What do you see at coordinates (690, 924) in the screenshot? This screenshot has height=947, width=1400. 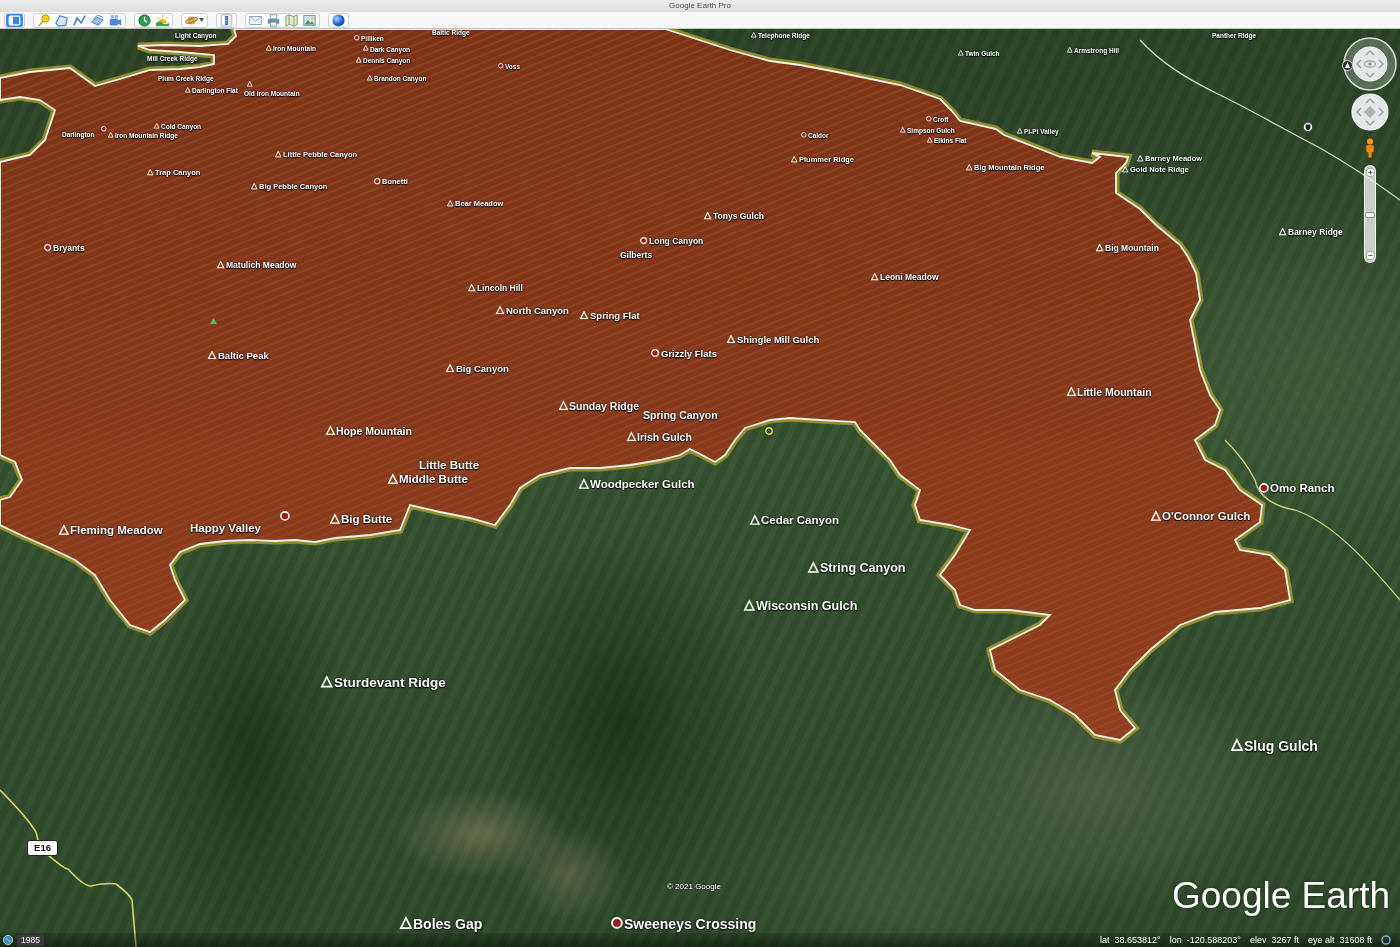 I see `place-label: Sweeneys Crossing` at bounding box center [690, 924].